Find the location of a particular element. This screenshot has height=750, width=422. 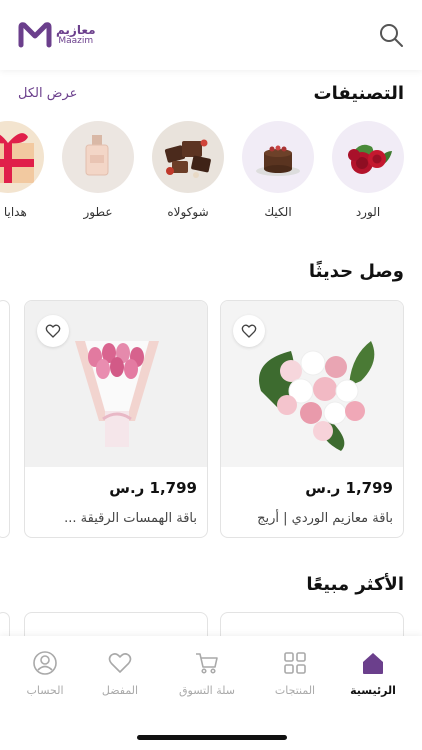

home-indicator is located at coordinates (212, 737).